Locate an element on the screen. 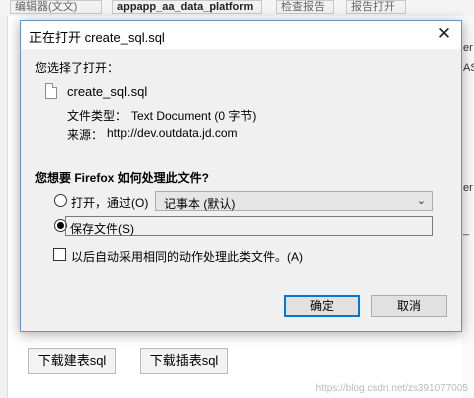 Image resolution: width=474 pixels, height=398 pixels. file-type-value: Text Document (0 字节) is located at coordinates (194, 116).